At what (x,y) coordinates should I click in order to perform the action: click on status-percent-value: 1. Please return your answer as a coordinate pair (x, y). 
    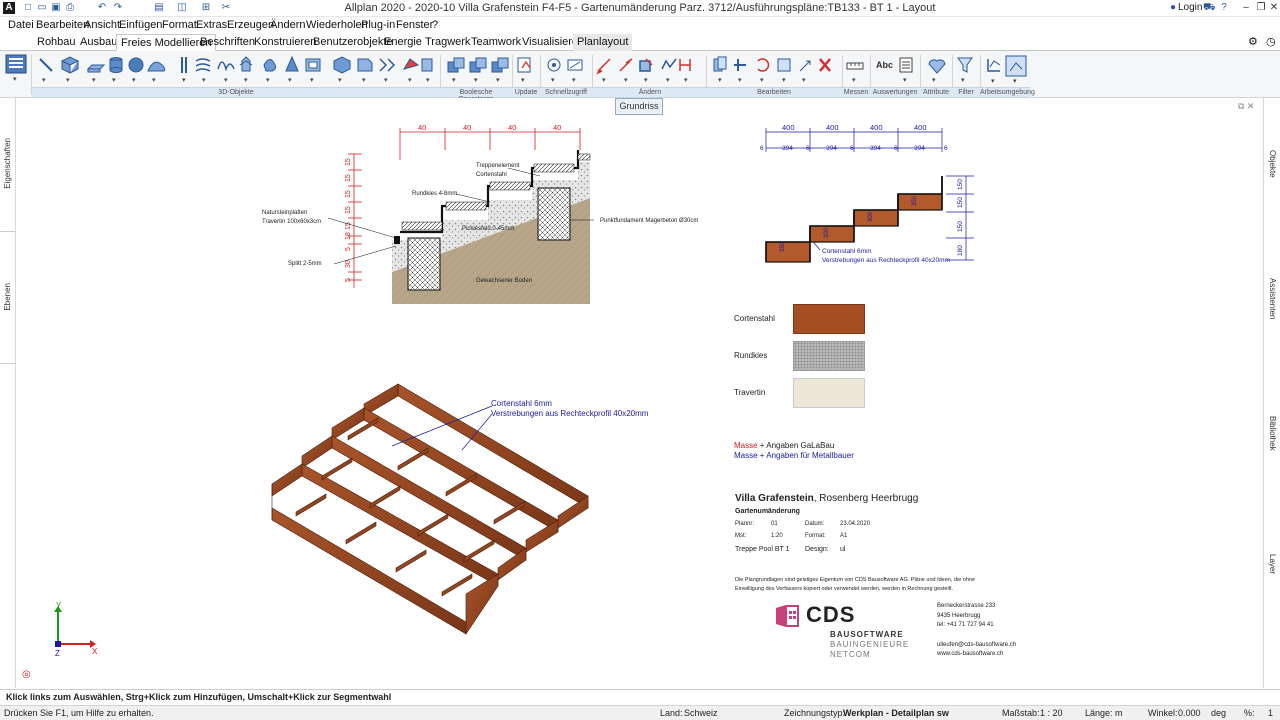
    Looking at the image, I should click on (1270, 713).